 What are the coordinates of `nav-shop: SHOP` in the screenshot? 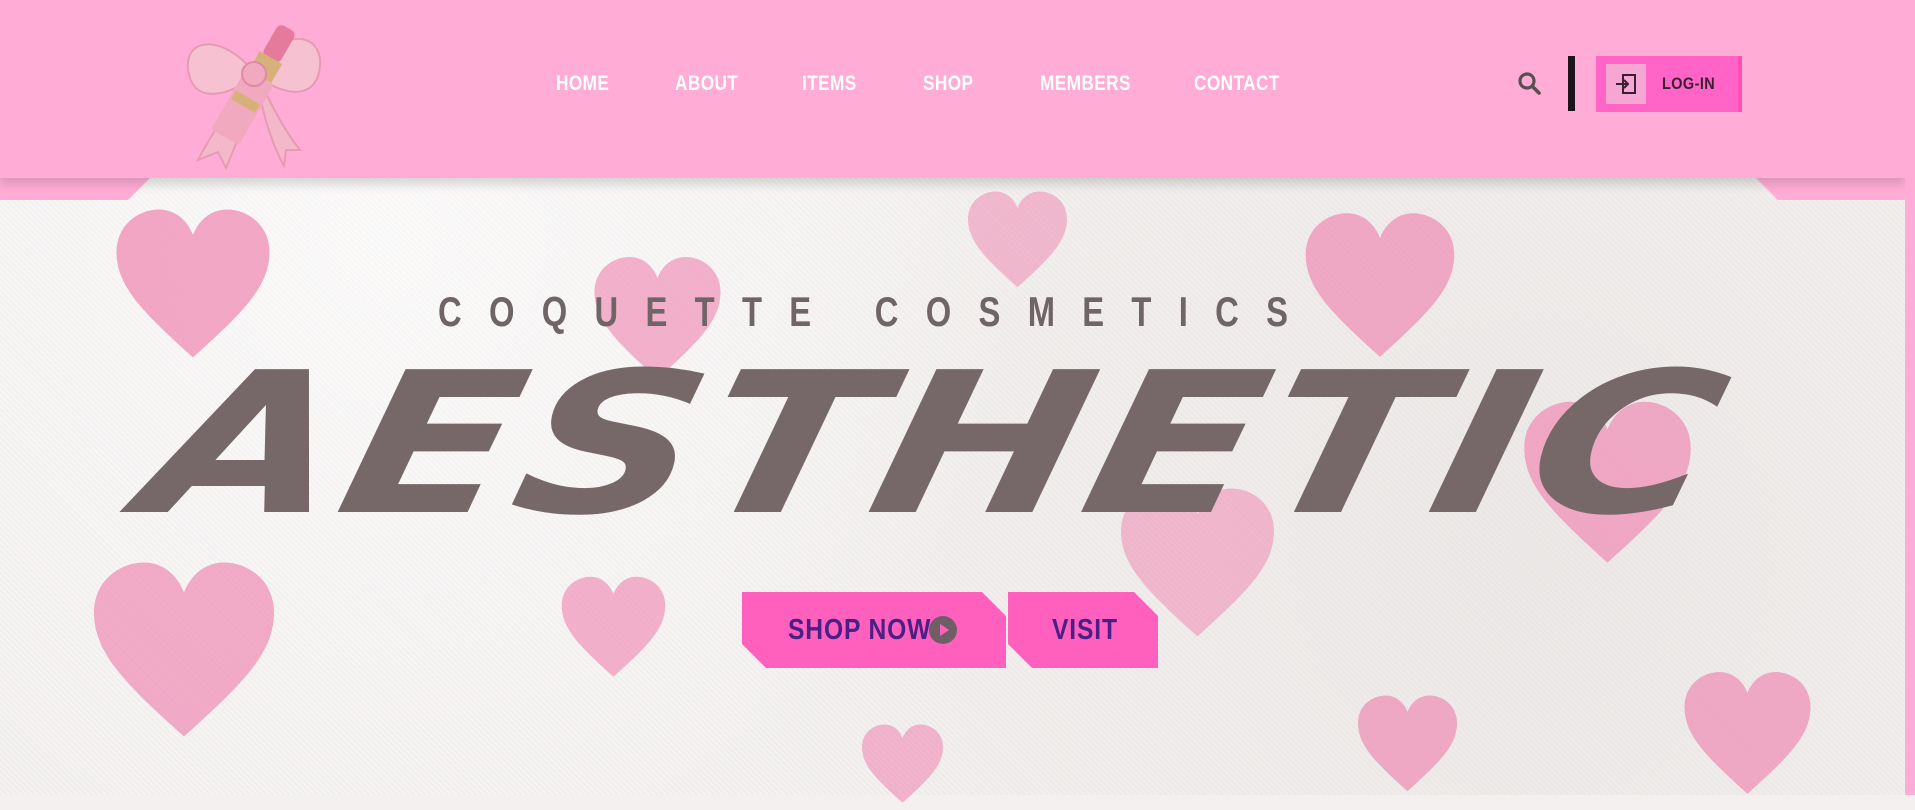 It's located at (948, 84).